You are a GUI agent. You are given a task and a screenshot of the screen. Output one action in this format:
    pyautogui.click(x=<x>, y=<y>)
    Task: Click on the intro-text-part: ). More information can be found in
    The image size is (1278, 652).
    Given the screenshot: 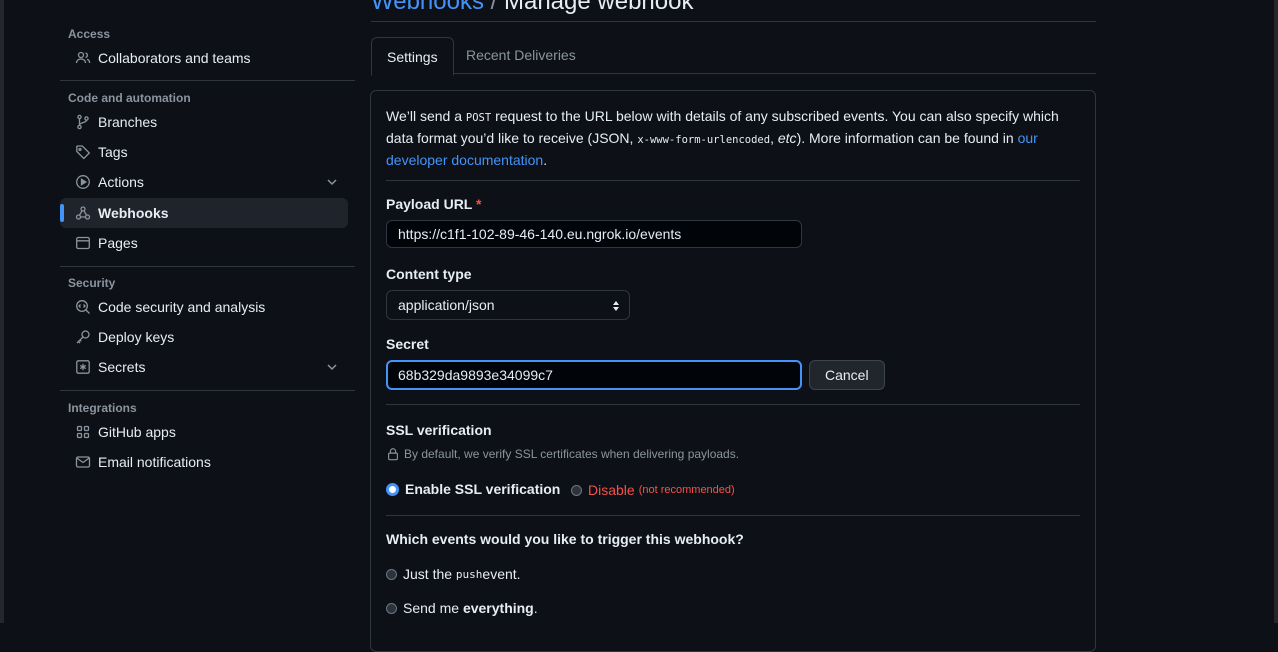 What is the action you would take?
    pyautogui.click(x=907, y=138)
    